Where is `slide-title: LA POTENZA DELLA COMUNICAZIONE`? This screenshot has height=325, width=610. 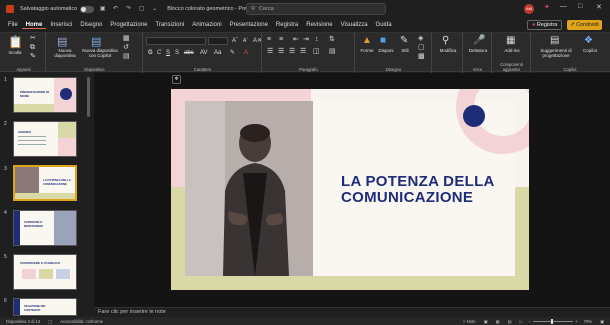 slide-title: LA POTENZA DELLA COMUNICAZIONE is located at coordinates (418, 190).